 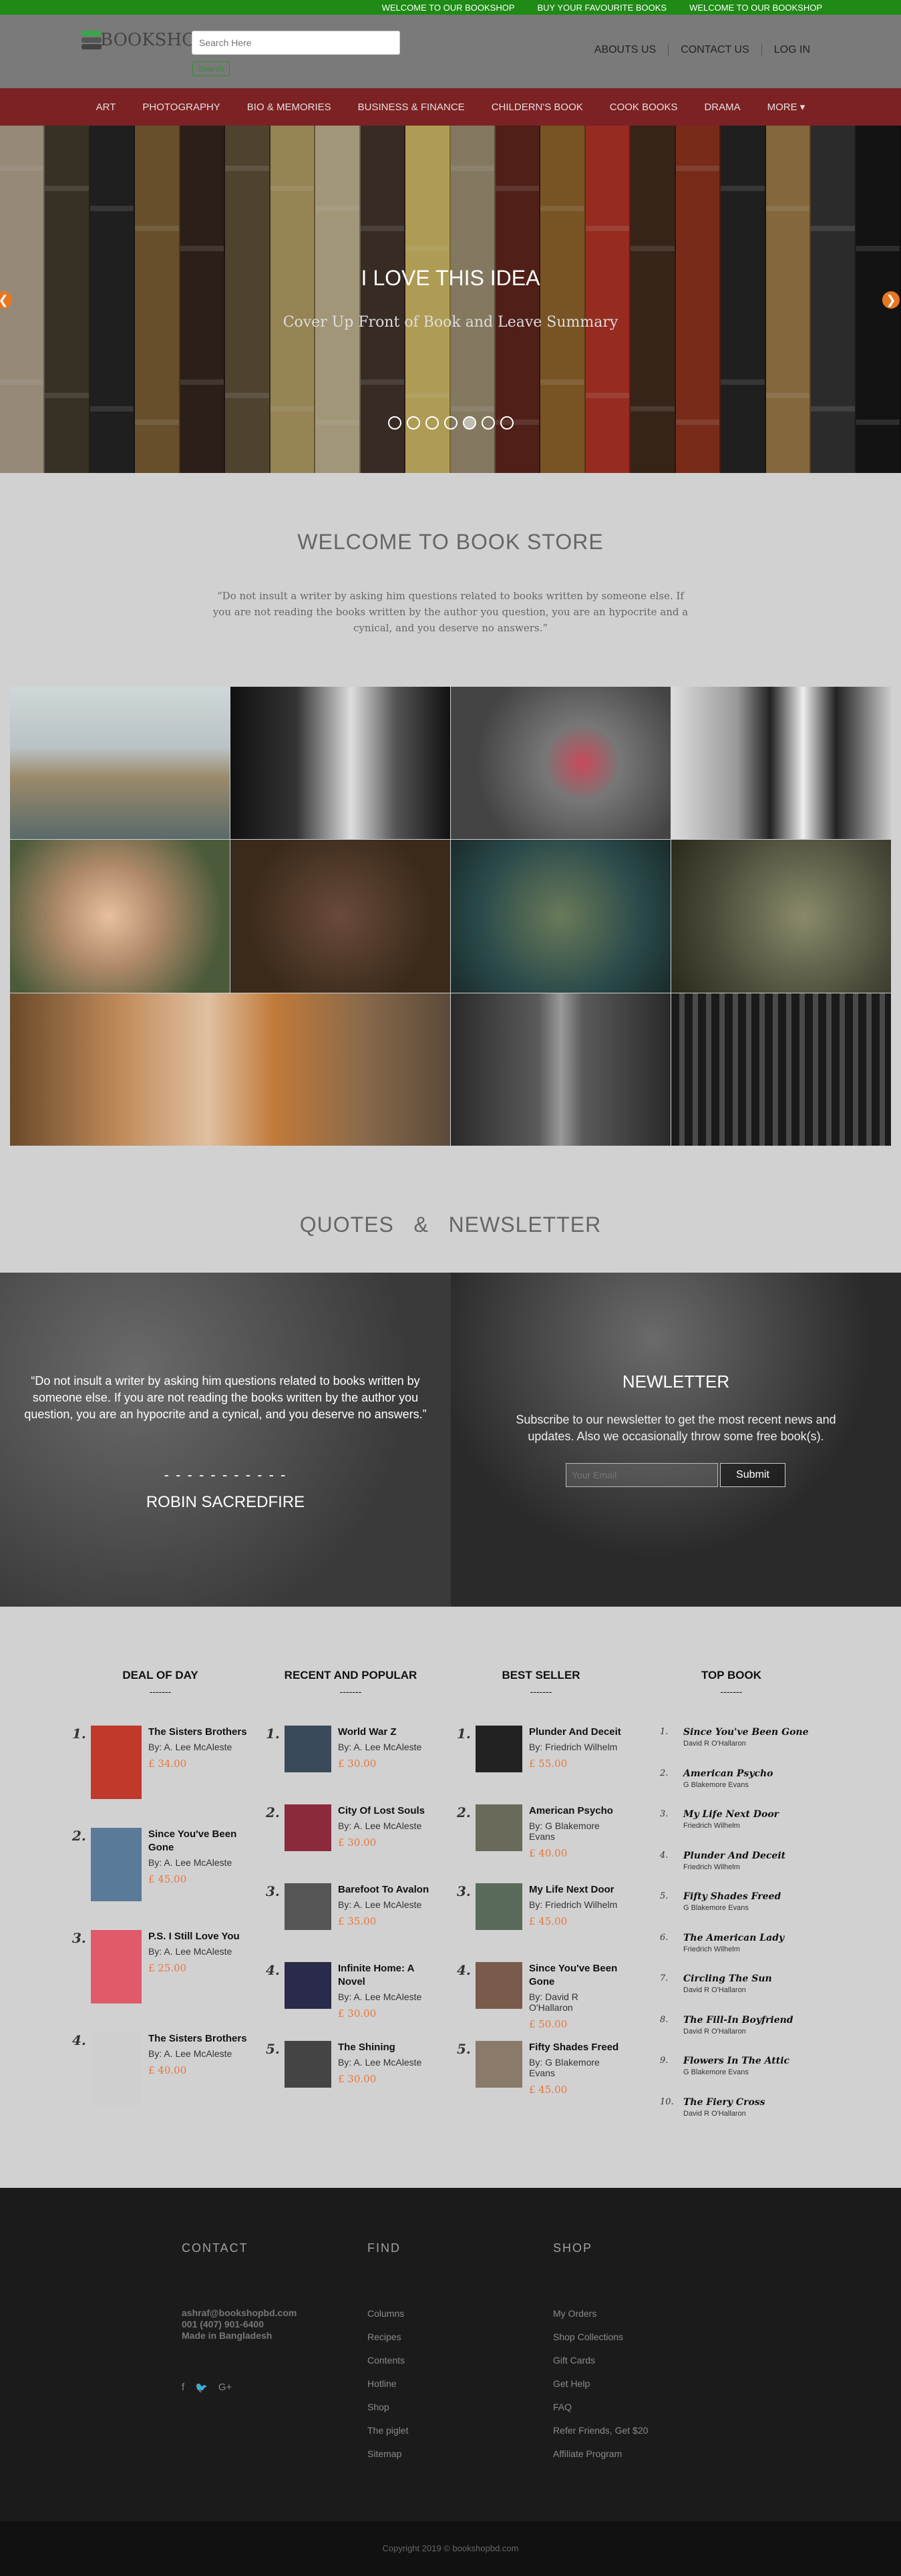 I want to click on site-logo: BOOKSHOP, so click(x=143, y=40).